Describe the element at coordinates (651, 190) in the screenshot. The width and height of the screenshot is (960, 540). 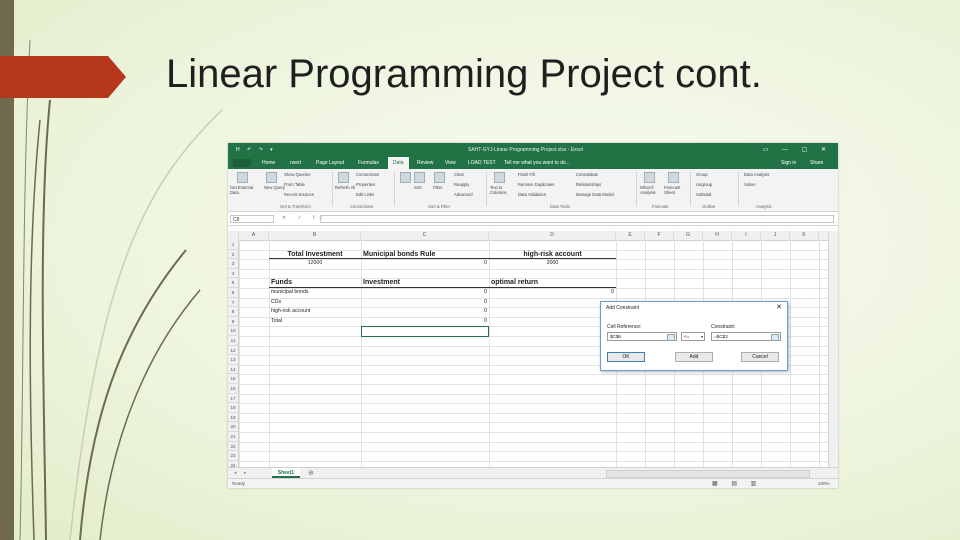
I see `what-if-analysis-button: What-If Analysis` at that location.